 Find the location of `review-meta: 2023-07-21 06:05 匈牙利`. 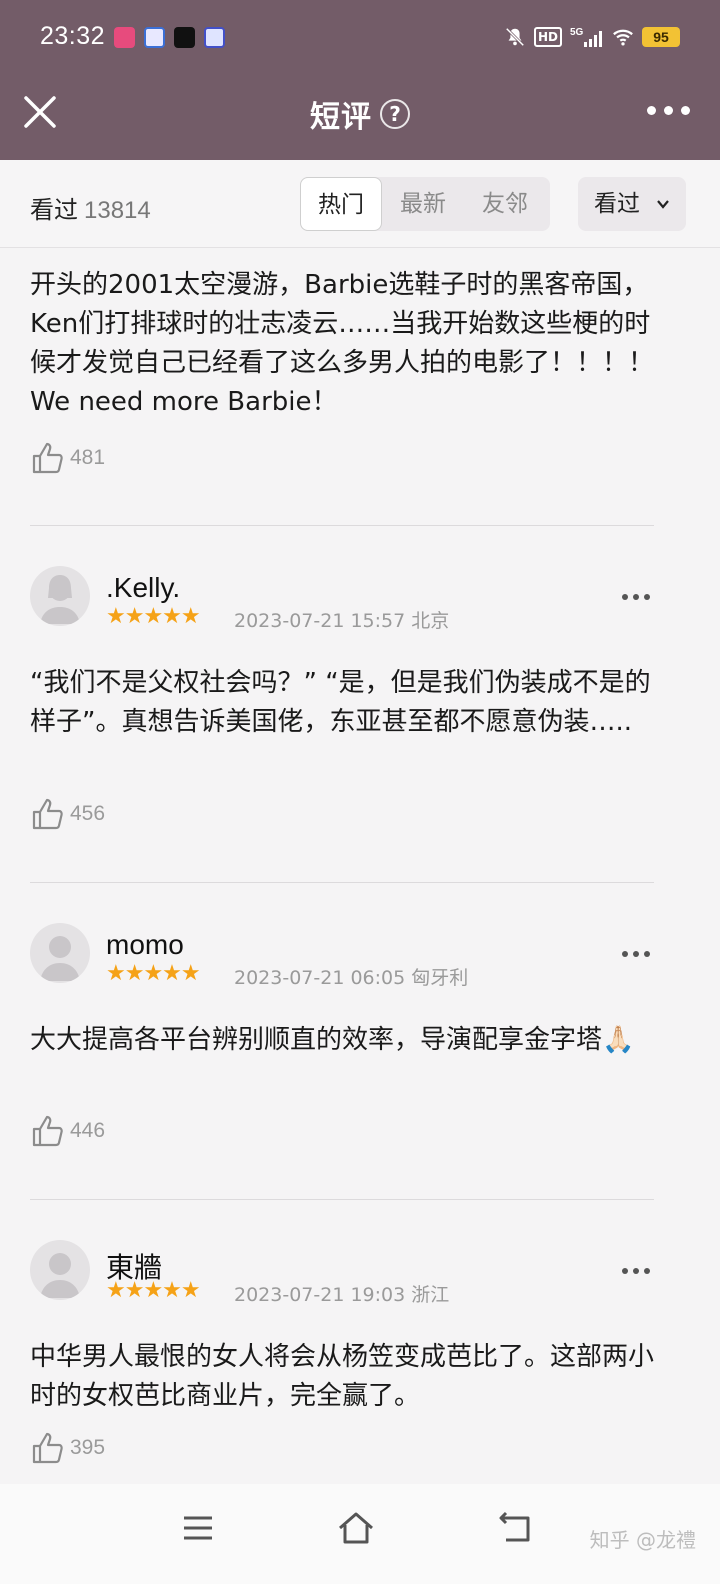

review-meta: 2023-07-21 06:05 匈牙利 is located at coordinates (351, 976).